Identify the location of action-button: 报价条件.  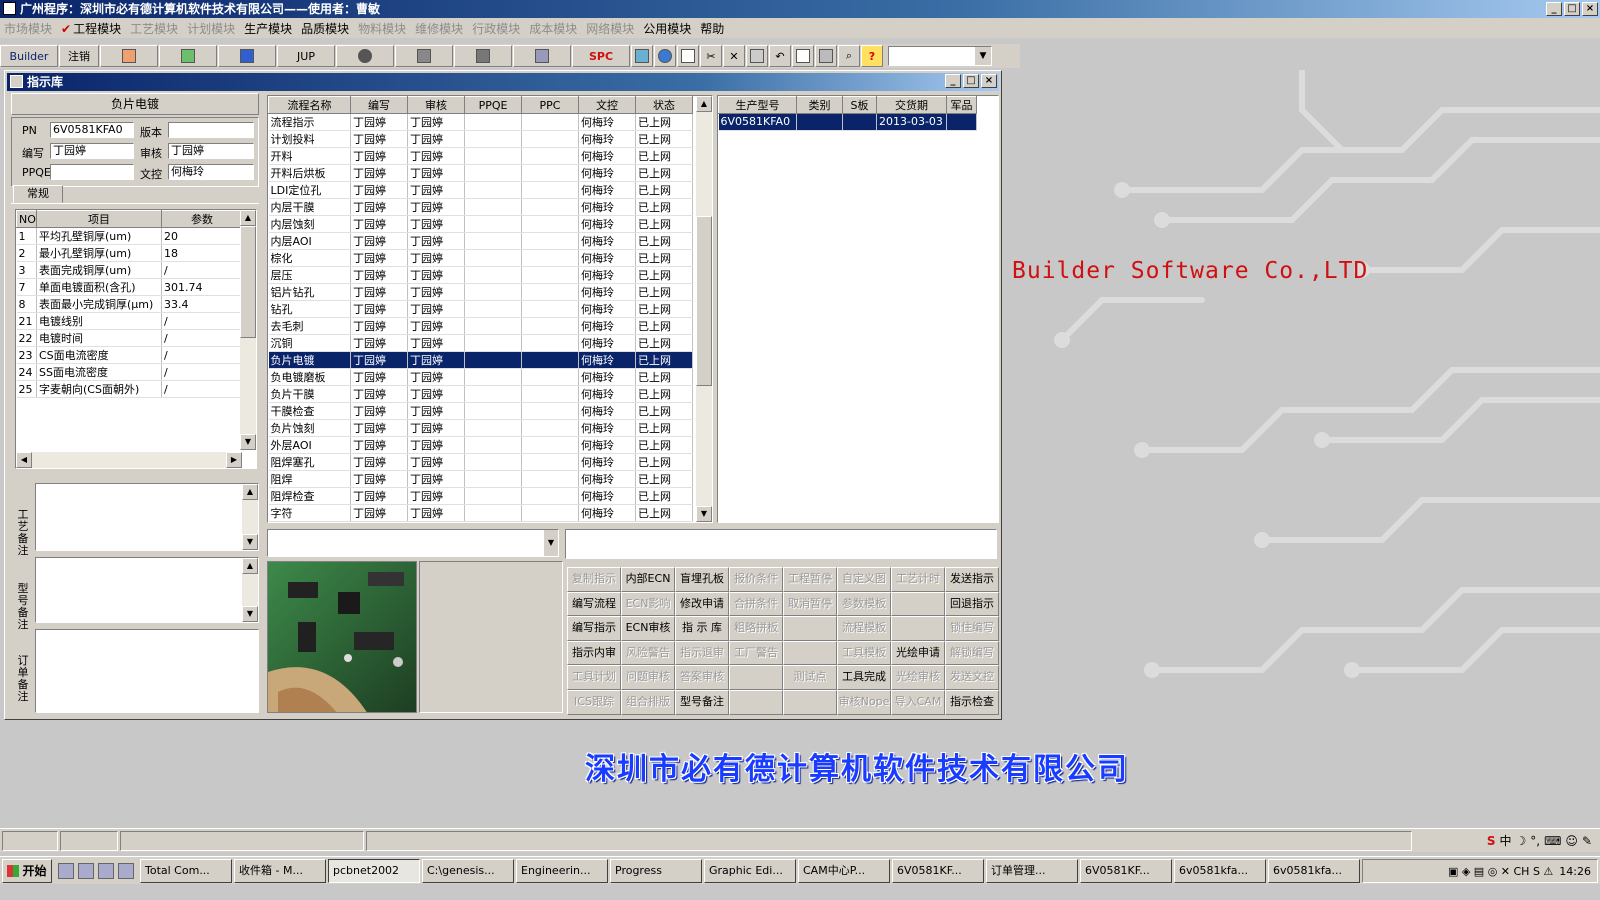
(756, 579).